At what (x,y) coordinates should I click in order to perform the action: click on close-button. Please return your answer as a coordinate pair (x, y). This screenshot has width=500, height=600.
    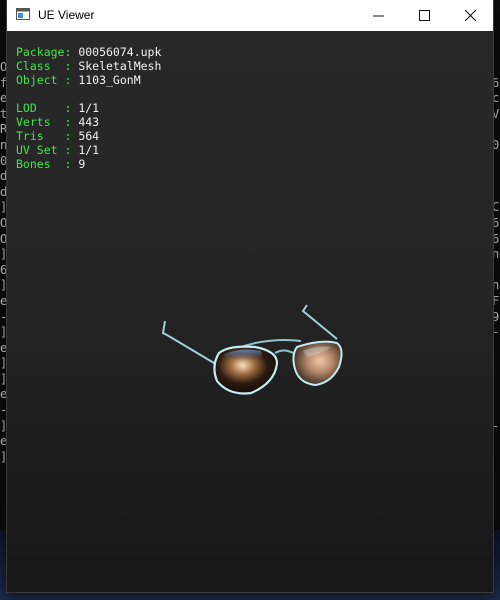
    Looking at the image, I should click on (470, 15).